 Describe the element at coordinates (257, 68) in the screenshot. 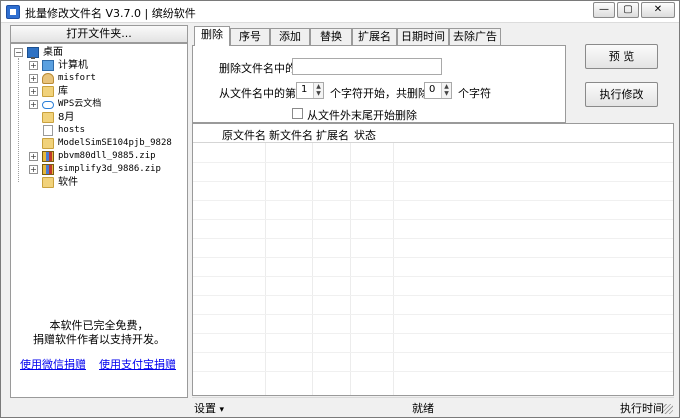

I see `delete-in-name-label: 删除文件名中的` at that location.